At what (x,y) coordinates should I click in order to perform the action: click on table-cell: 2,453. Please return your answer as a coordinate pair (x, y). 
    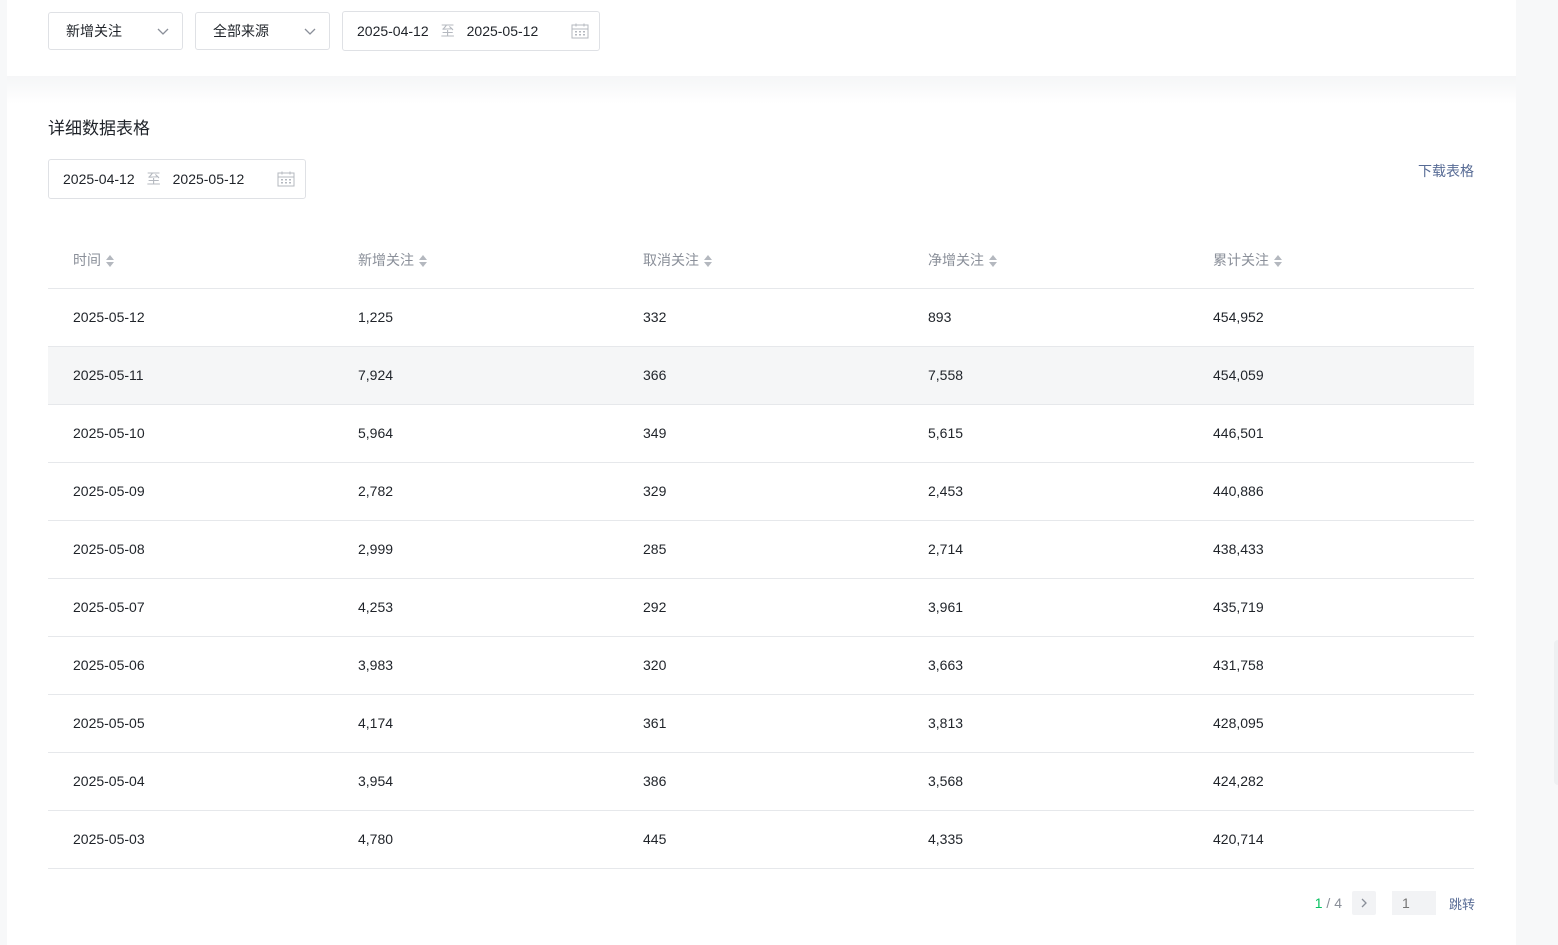
    Looking at the image, I should click on (1045, 491).